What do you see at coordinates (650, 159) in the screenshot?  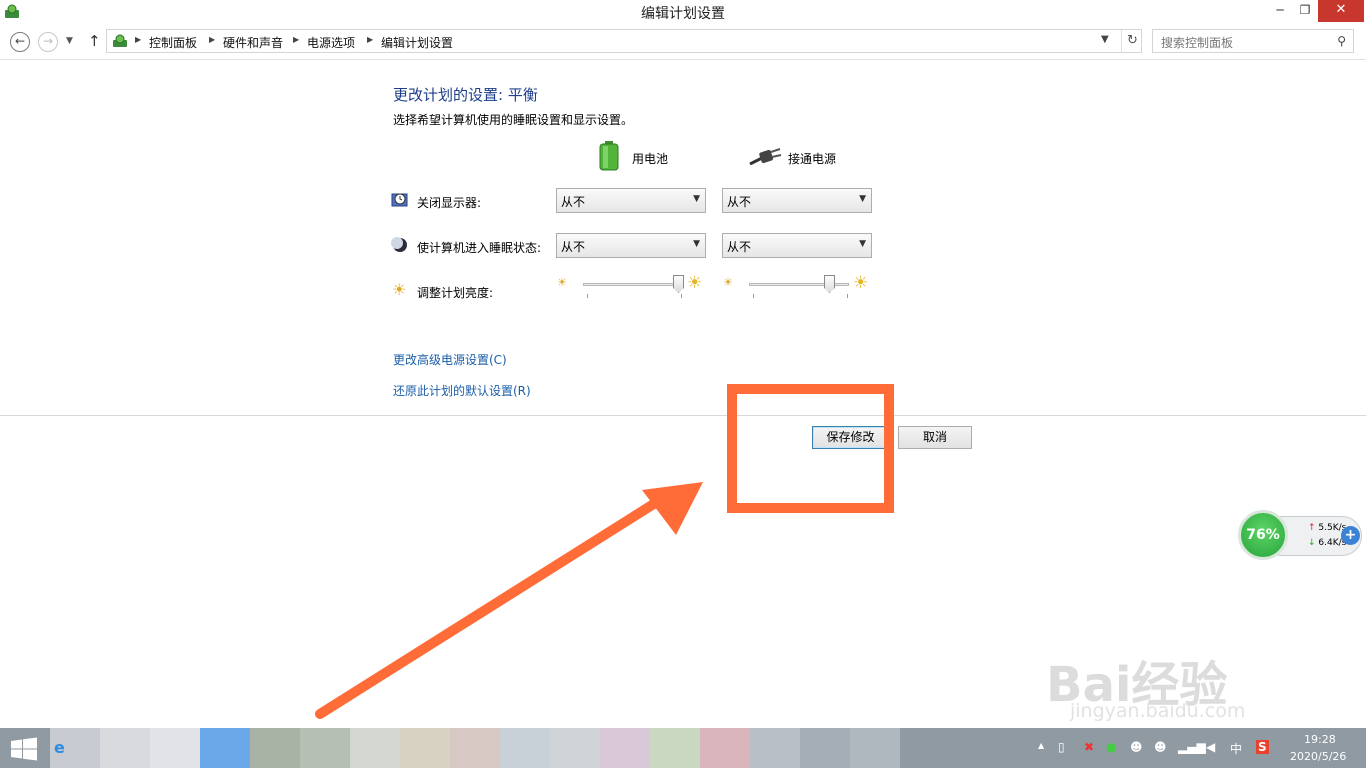 I see `battery-label: 用电池` at bounding box center [650, 159].